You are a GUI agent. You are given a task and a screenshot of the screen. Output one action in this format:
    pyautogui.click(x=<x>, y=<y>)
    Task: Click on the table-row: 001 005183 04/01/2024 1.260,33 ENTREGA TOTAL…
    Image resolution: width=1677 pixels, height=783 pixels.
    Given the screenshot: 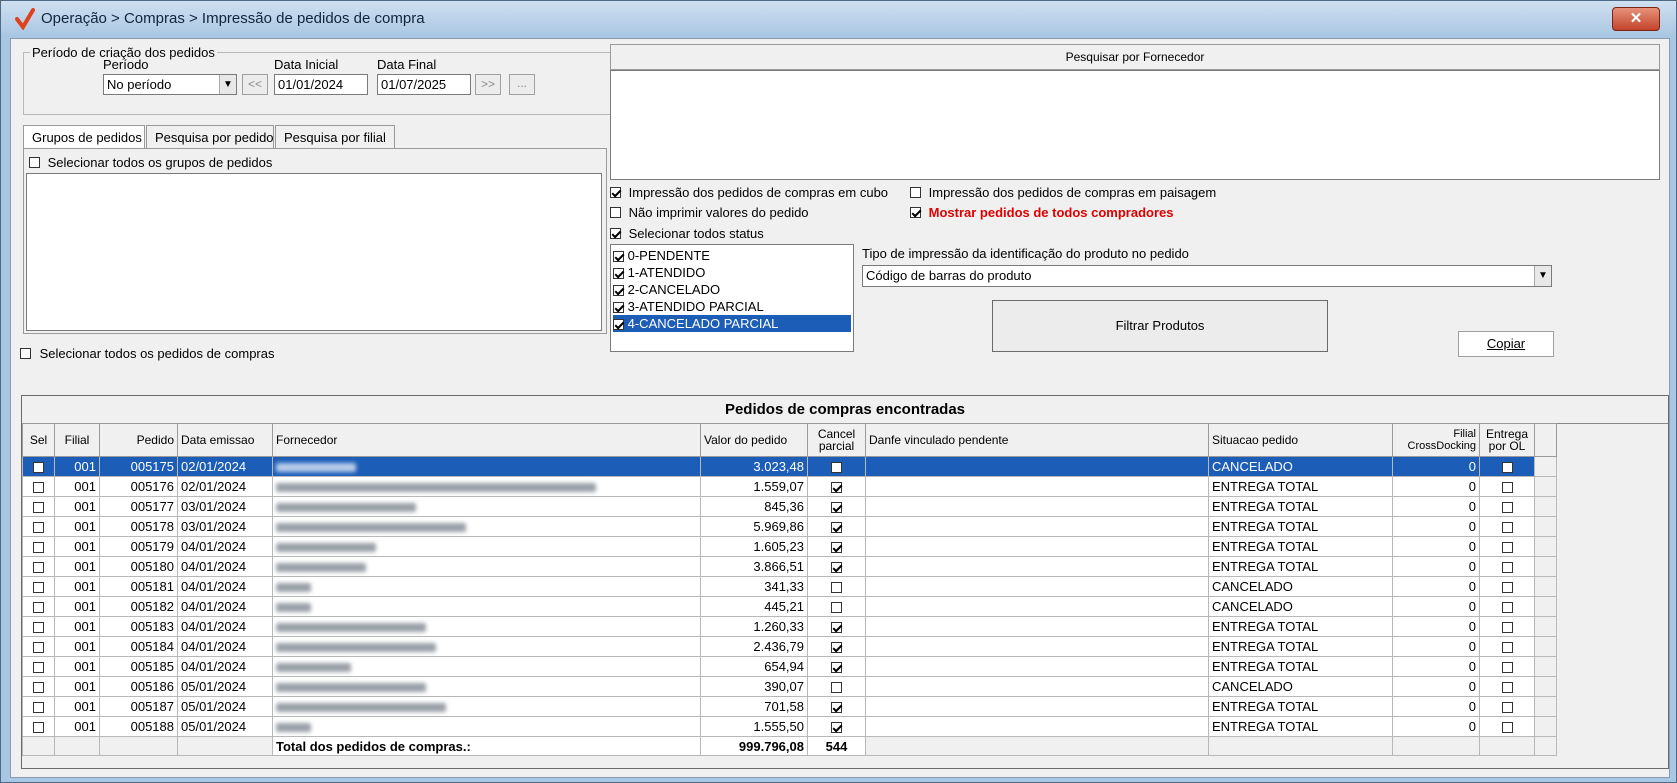 What is the action you would take?
    pyautogui.click(x=789, y=626)
    